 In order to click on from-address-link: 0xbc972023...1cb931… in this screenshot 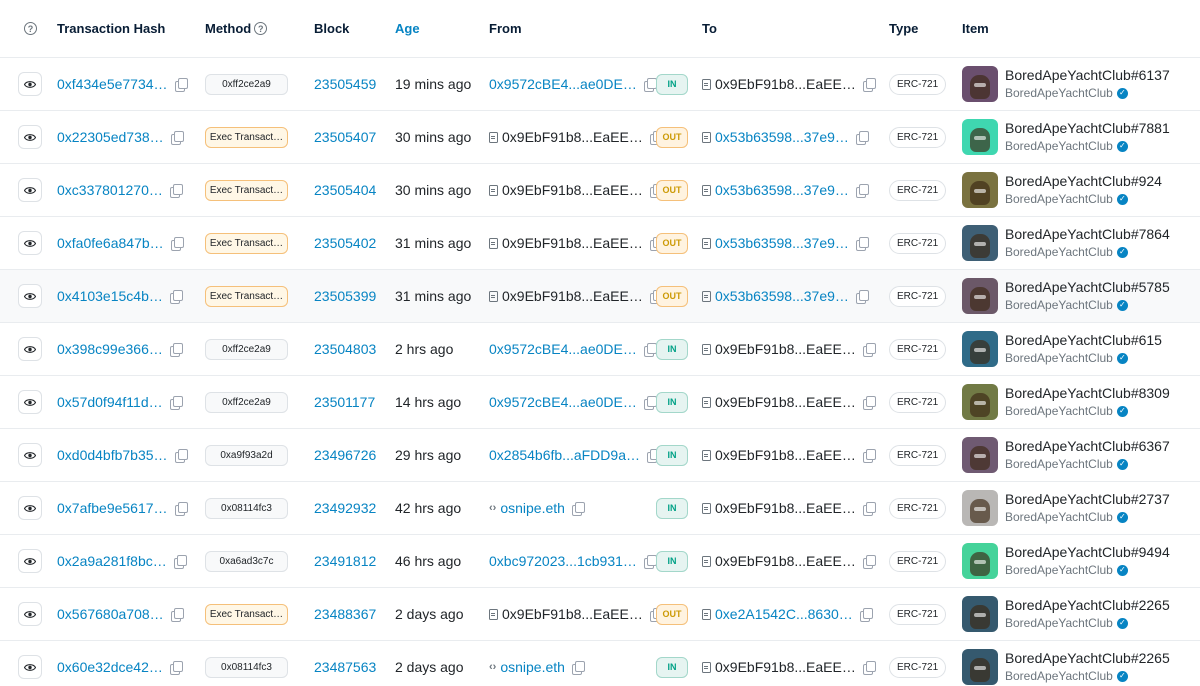, I will do `click(563, 561)`.